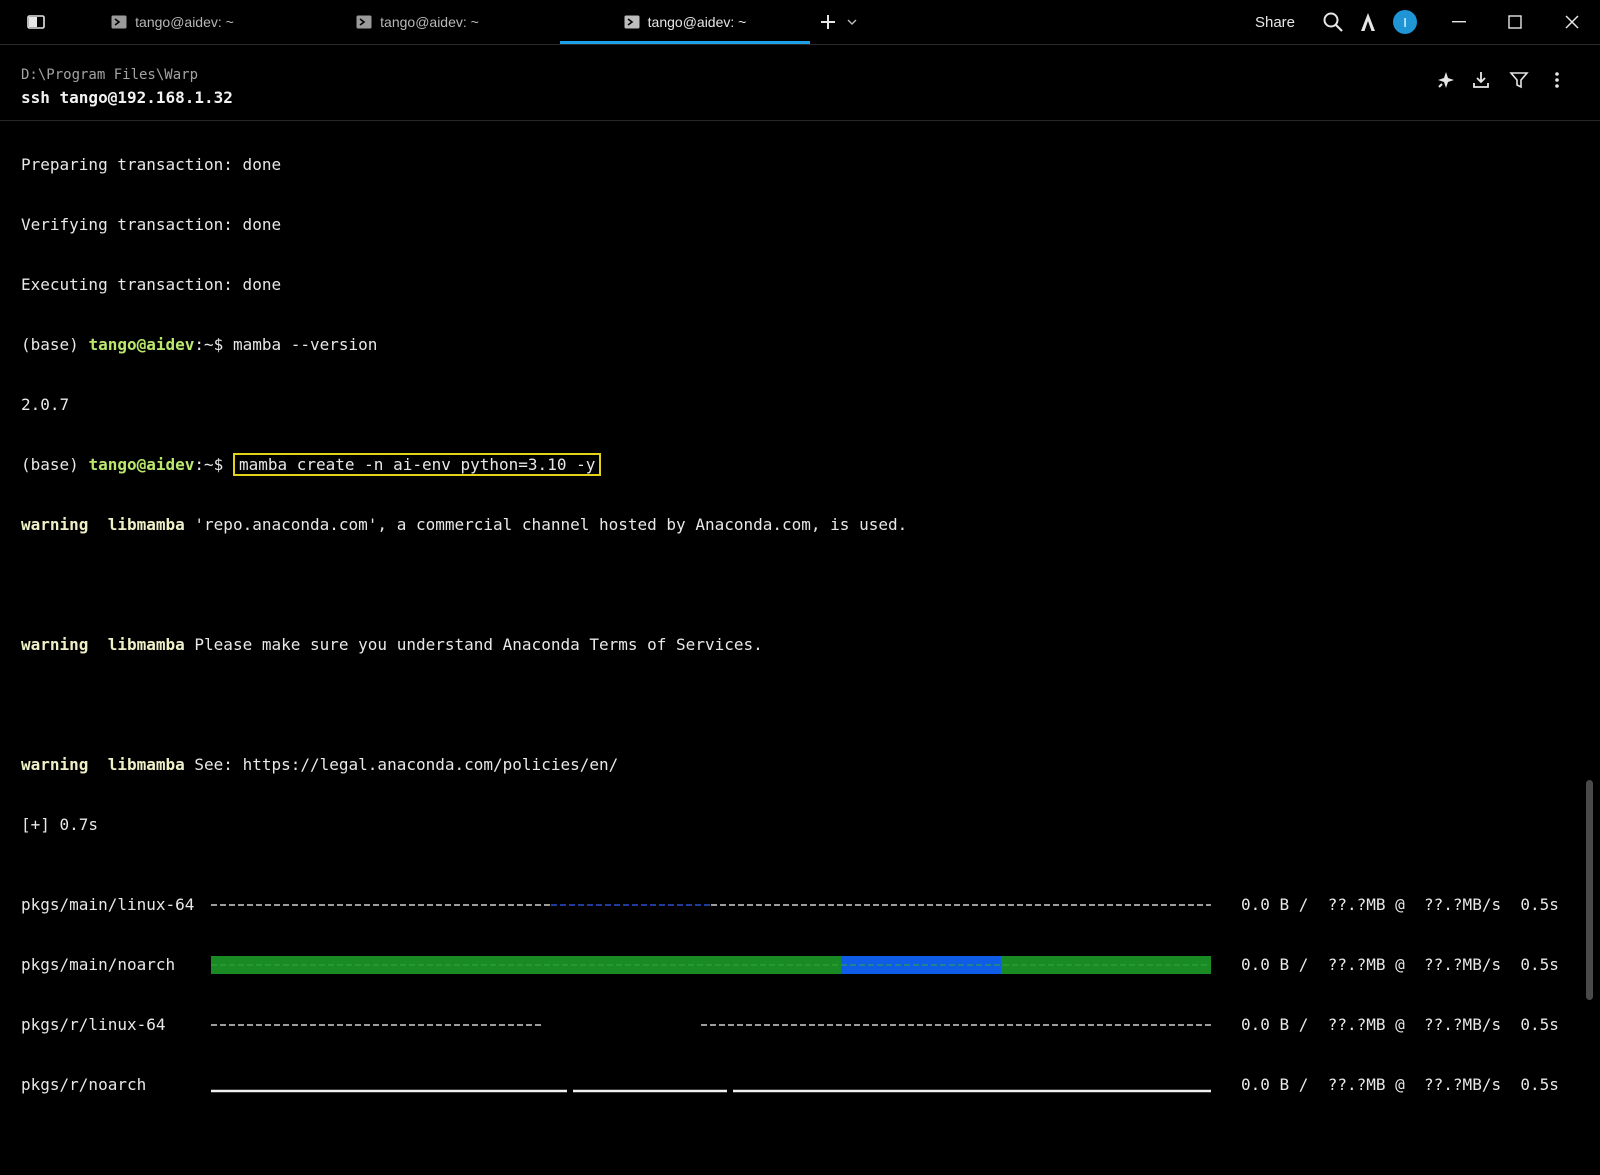 This screenshot has height=1175, width=1600. What do you see at coordinates (417, 464) in the screenshot?
I see `highlighted-command: mamba create -n ai-env python=3.10 -y` at bounding box center [417, 464].